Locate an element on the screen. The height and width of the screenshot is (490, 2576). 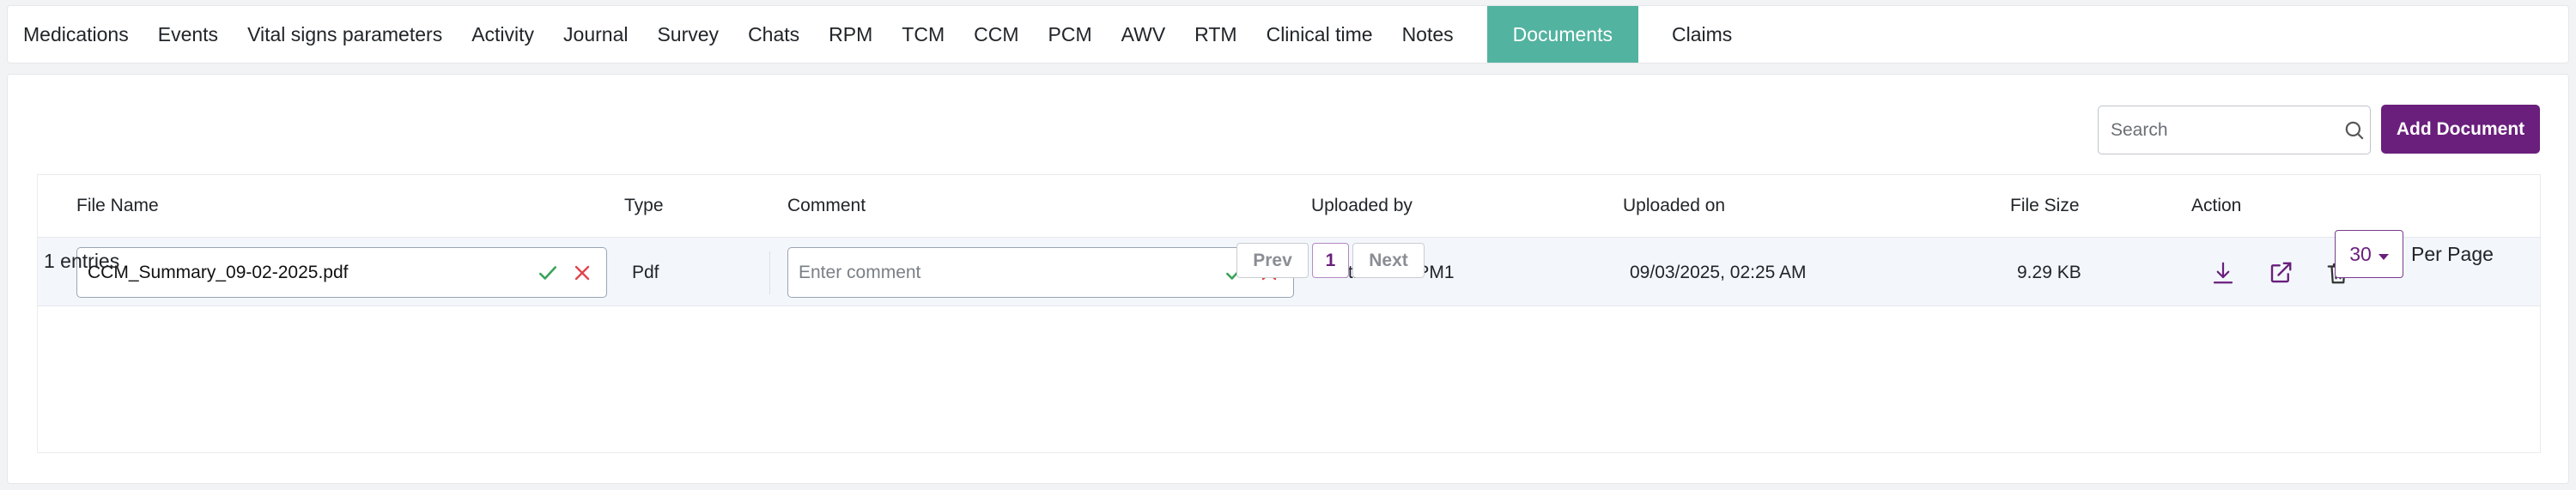
search-box is located at coordinates (2234, 130).